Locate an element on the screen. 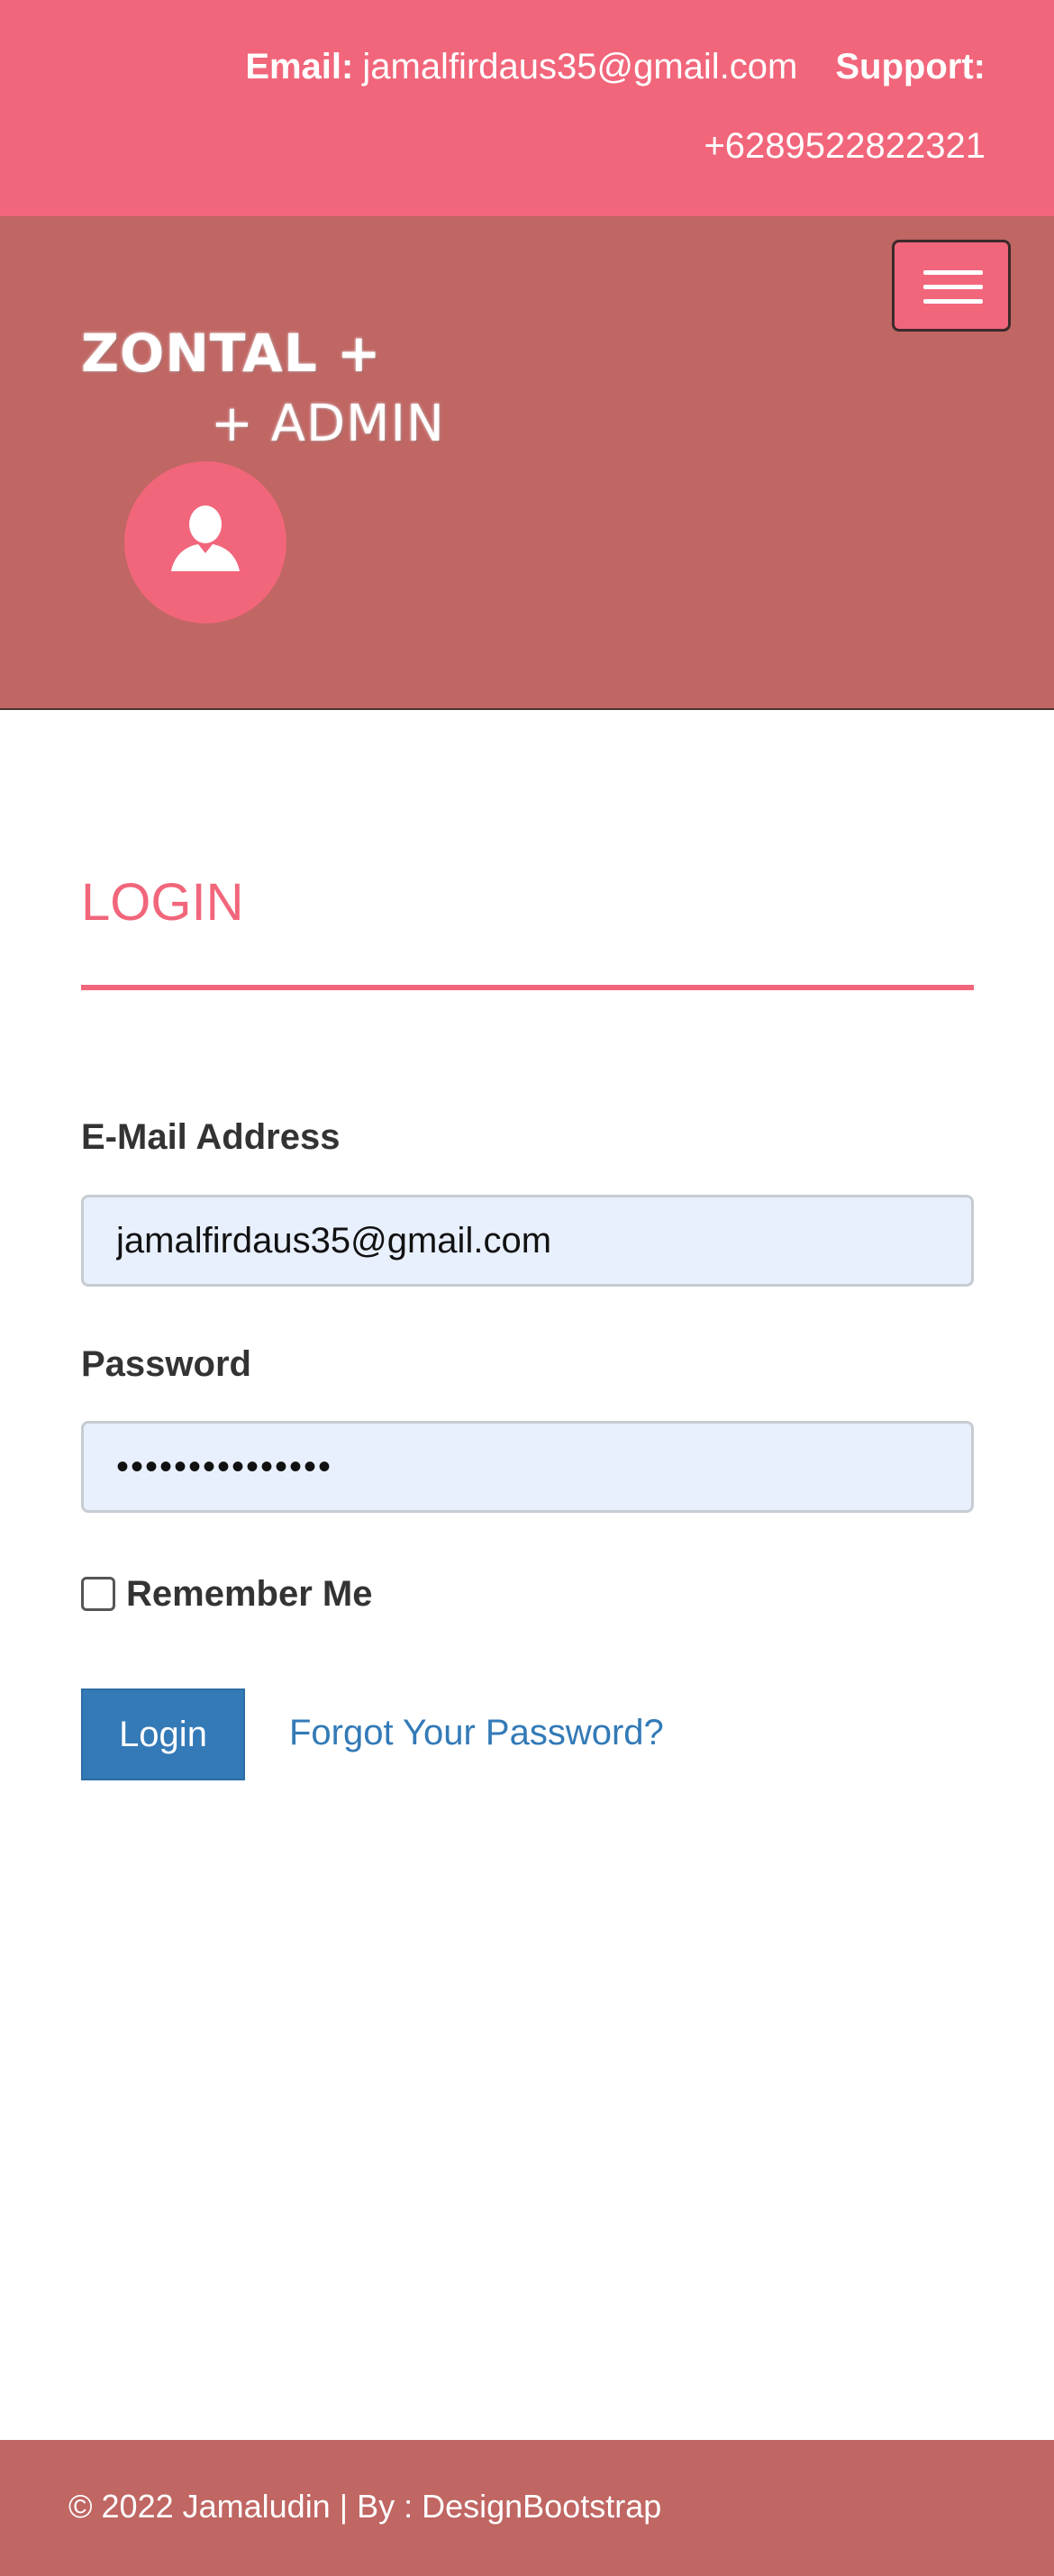 This screenshot has height=2576, width=1054. email-field is located at coordinates (528, 1241).